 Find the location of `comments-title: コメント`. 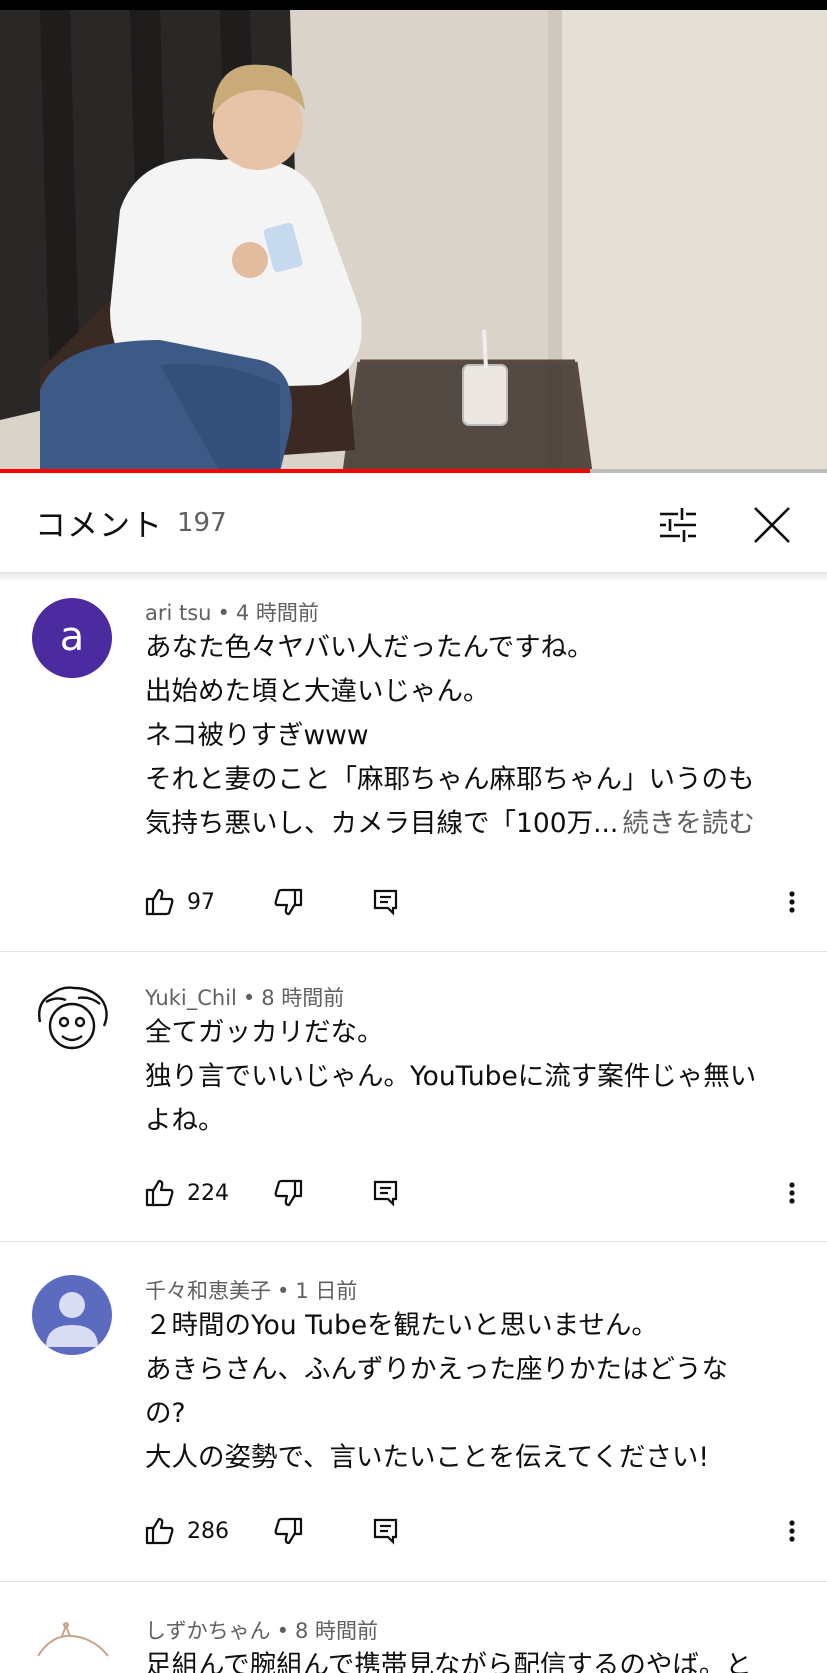

comments-title: コメント is located at coordinates (99, 526).